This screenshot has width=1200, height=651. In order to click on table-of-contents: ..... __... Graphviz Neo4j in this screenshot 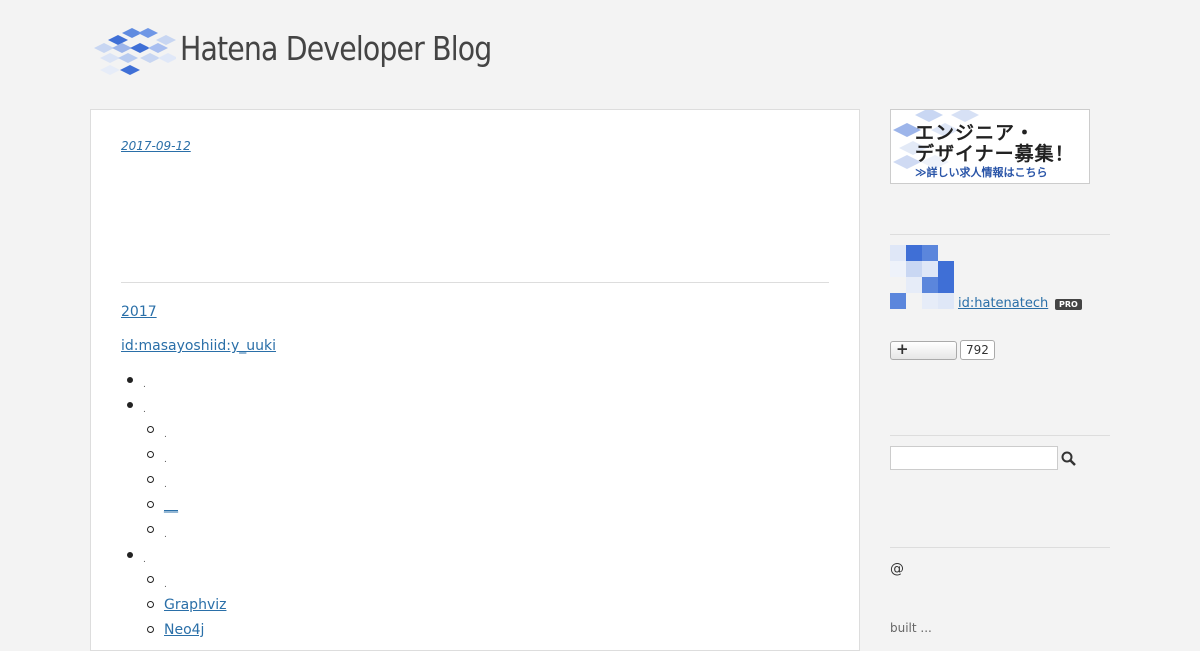, I will do `click(173, 505)`.